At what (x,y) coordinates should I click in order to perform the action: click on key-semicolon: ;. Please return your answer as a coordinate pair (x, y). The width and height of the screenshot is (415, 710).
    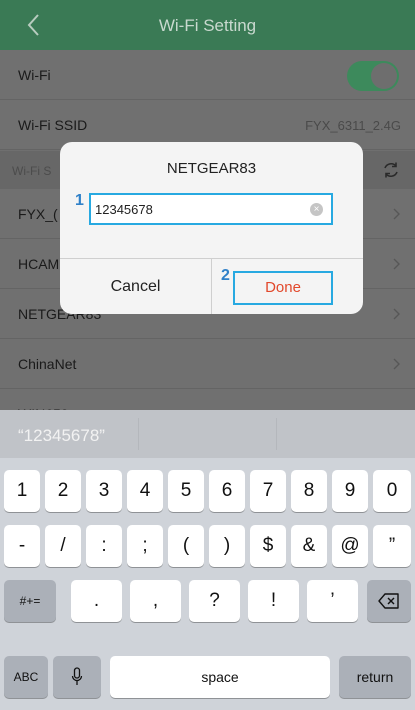
    Looking at the image, I should click on (145, 546).